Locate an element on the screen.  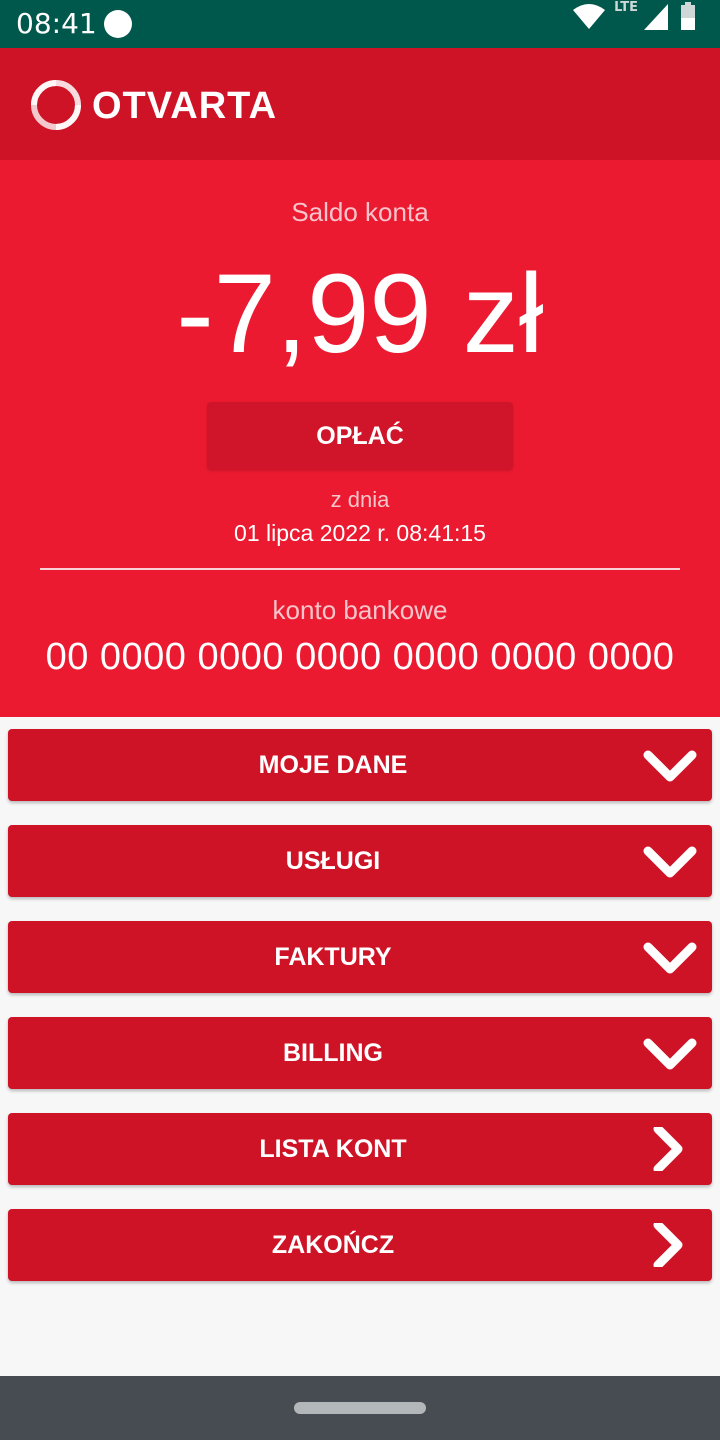
menu-item-faktury: FAKTURY is located at coordinates (360, 957).